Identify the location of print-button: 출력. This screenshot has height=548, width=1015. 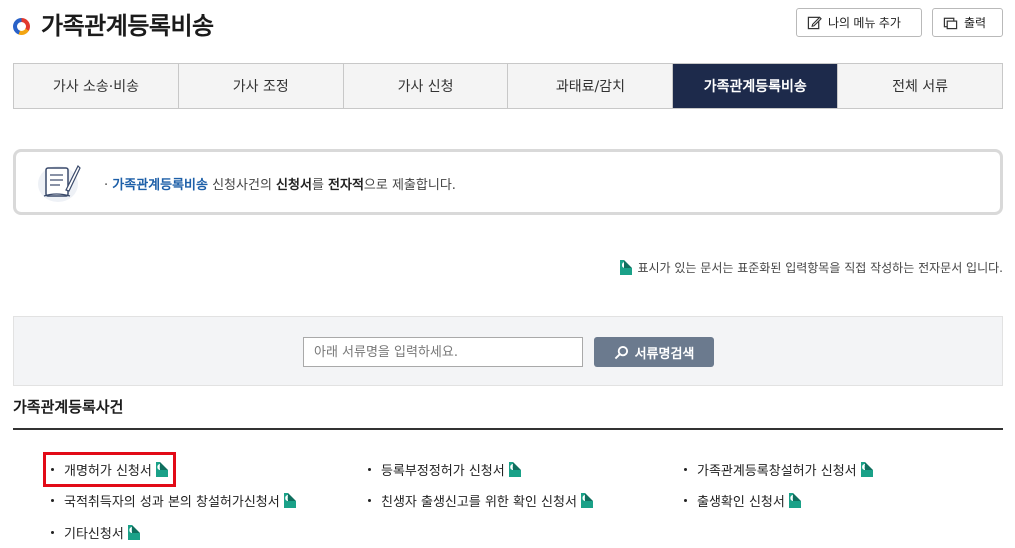
(967, 22).